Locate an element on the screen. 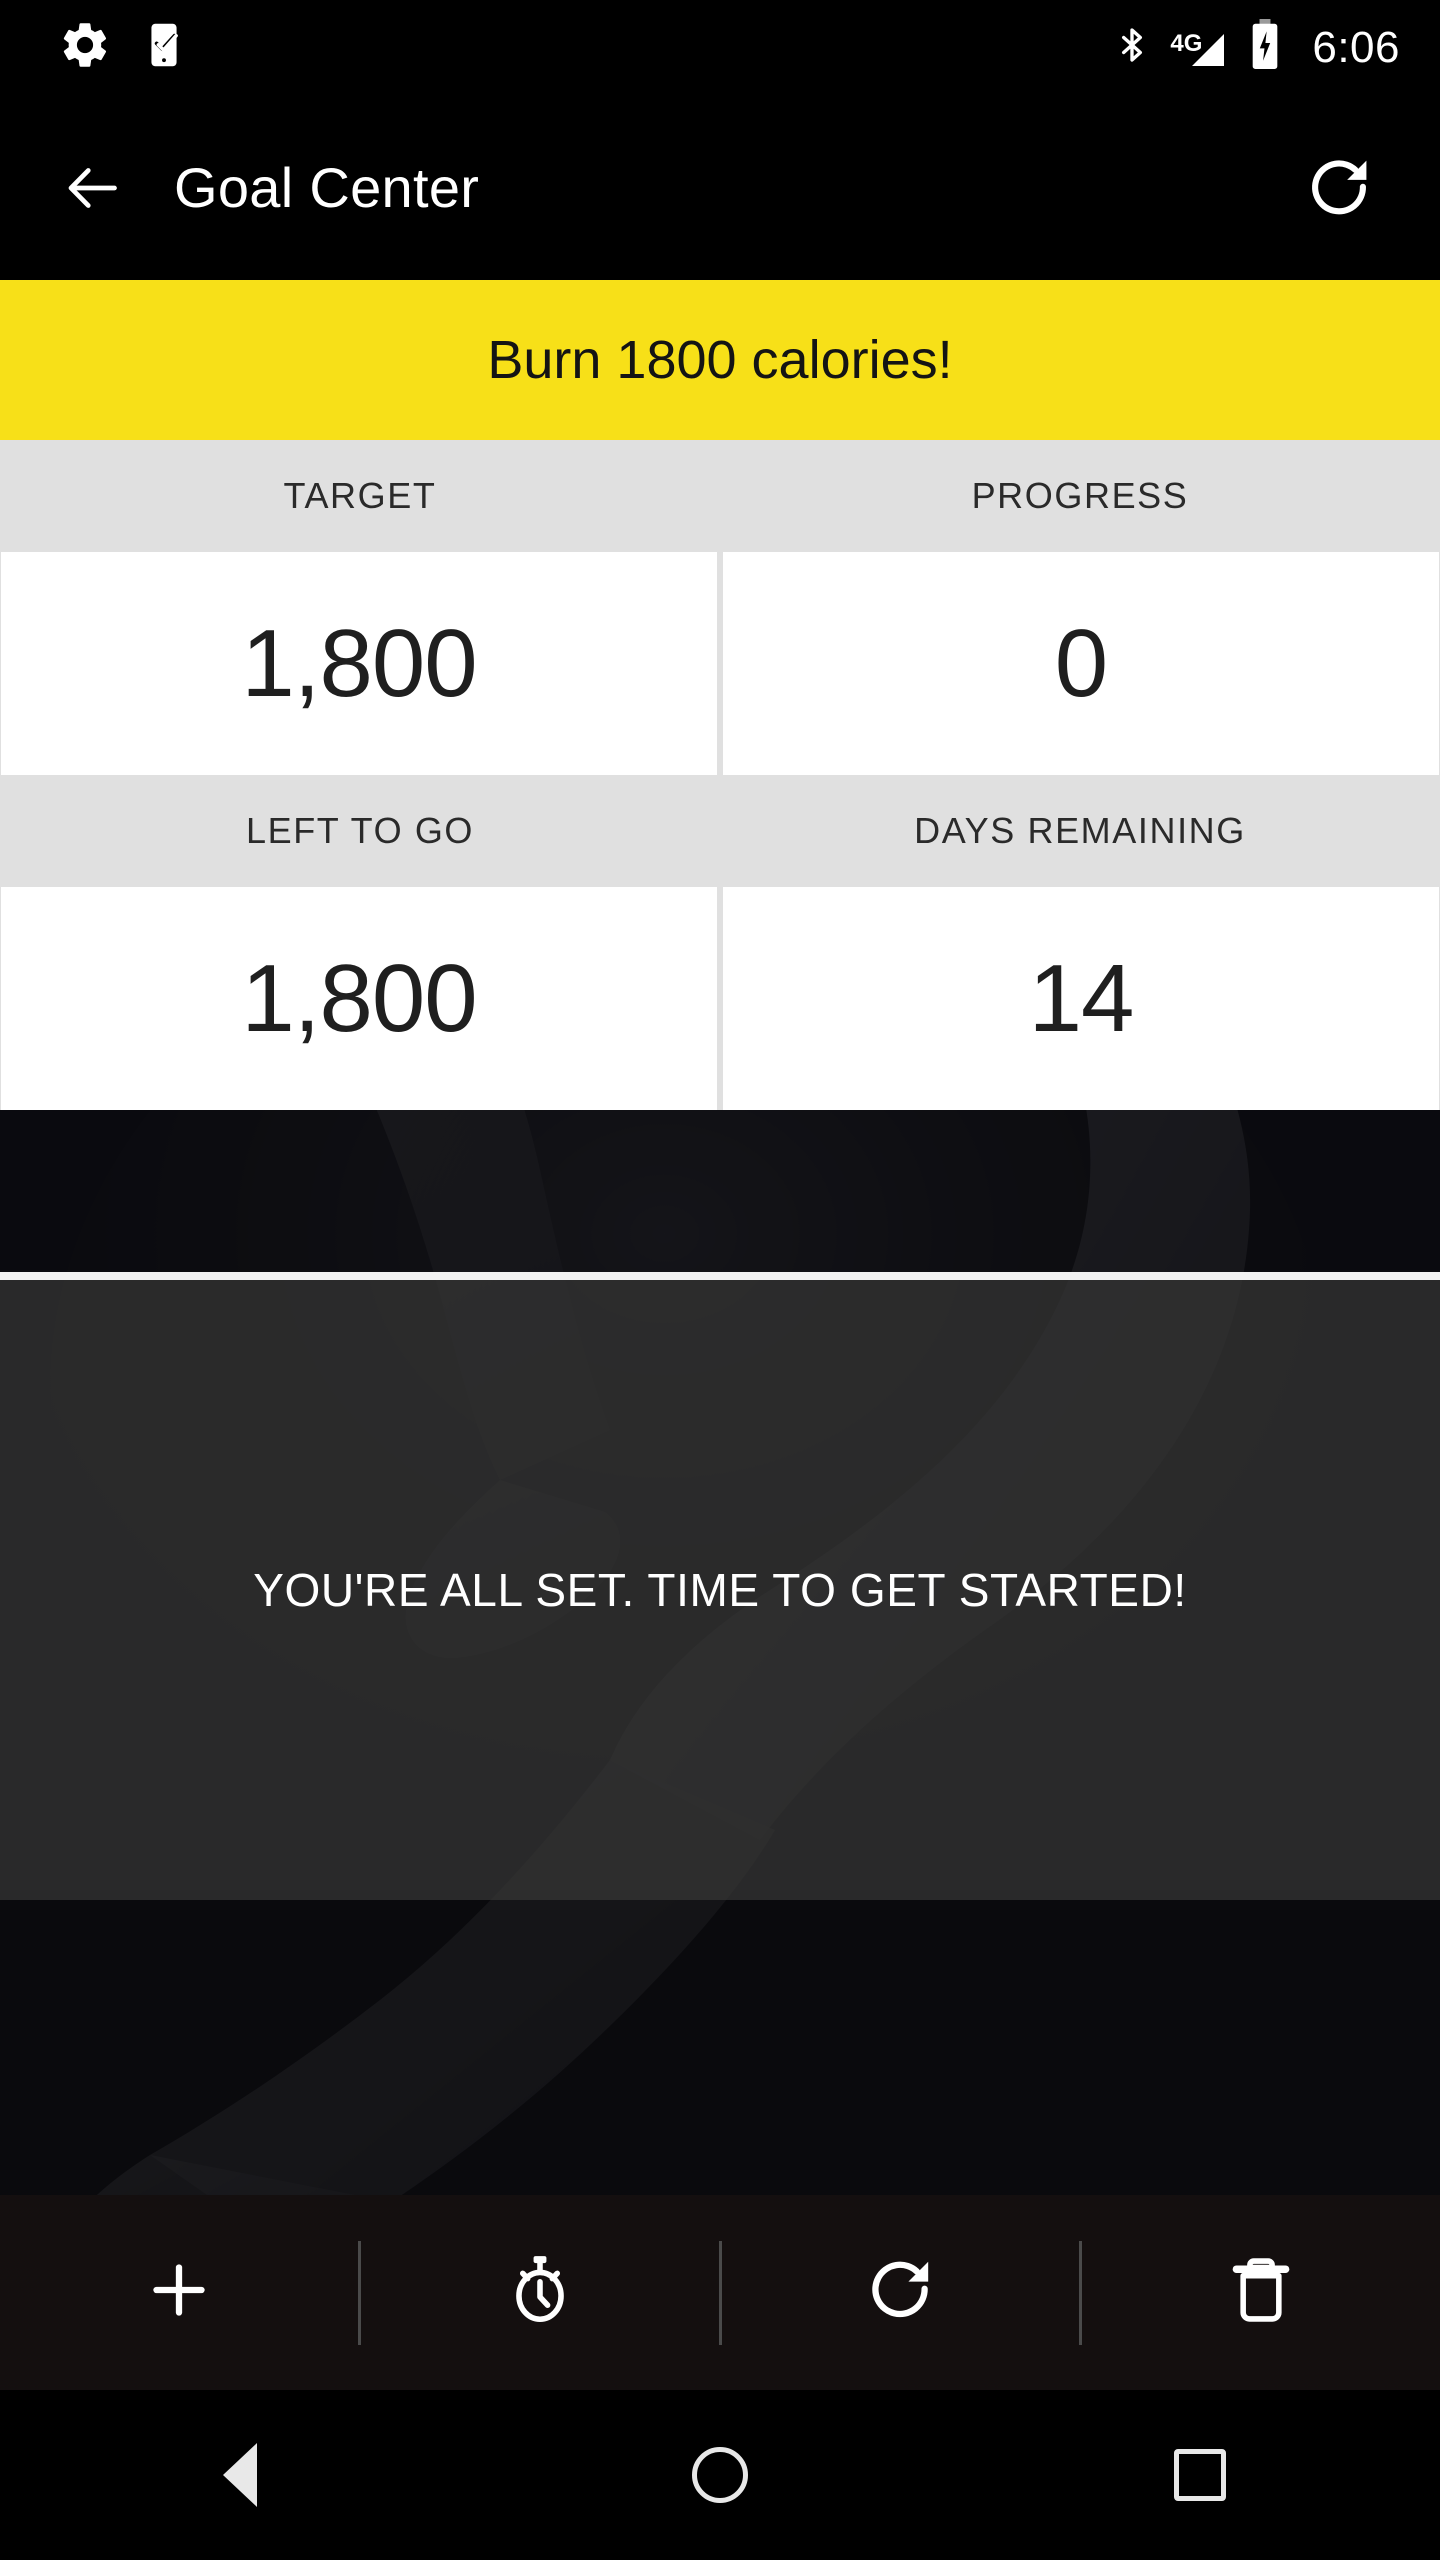  android-nav-bar is located at coordinates (720, 2475).